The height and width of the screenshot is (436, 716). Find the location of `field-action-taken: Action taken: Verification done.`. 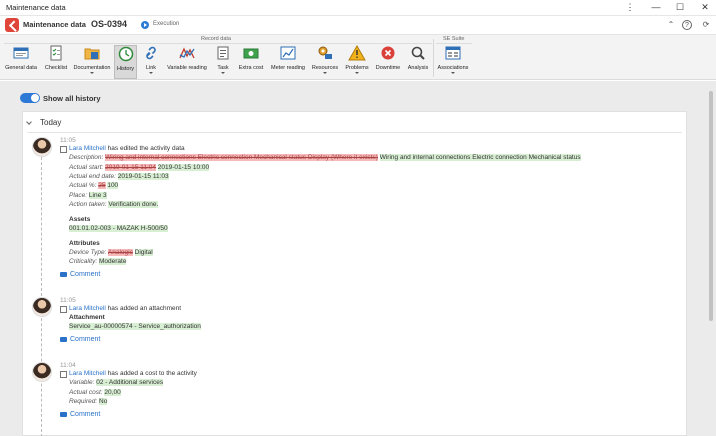

field-action-taken: Action taken: Verification done. is located at coordinates (114, 204).